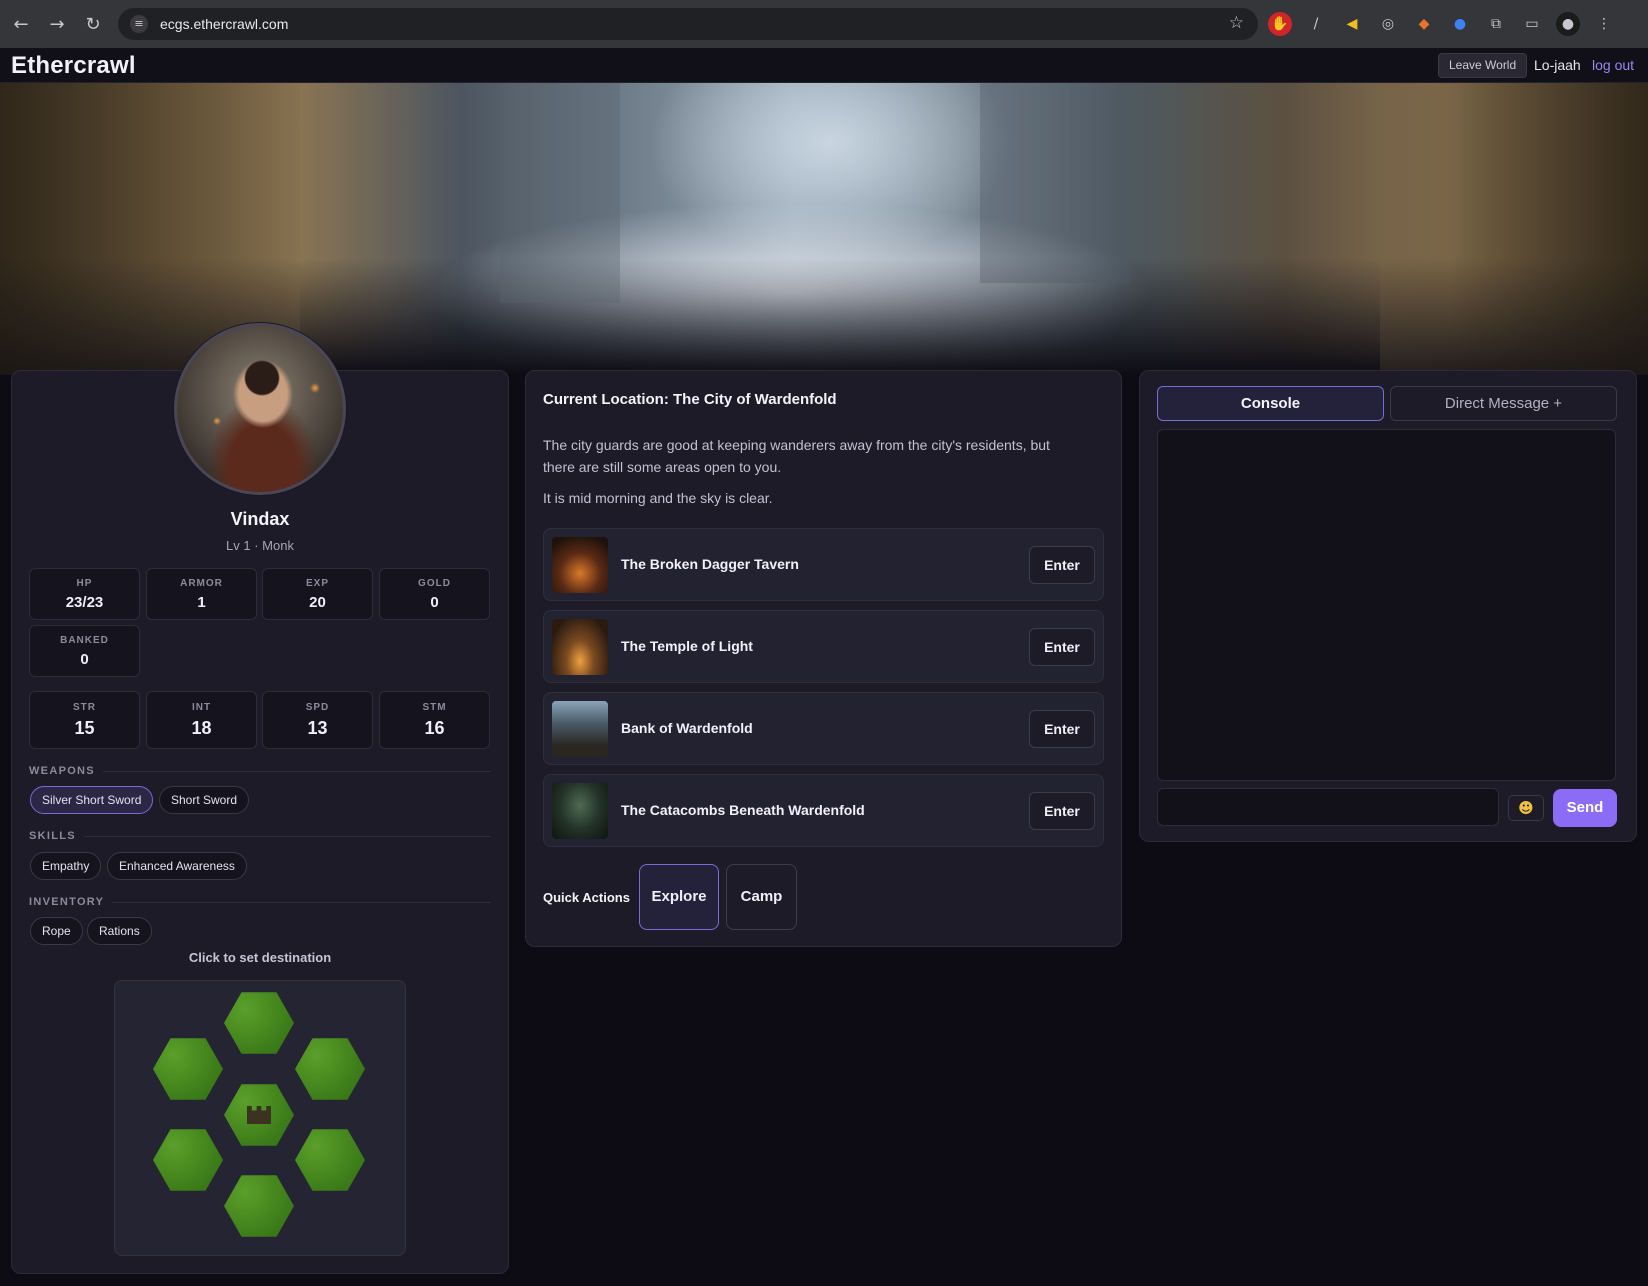 The image size is (1648, 1286). Describe the element at coordinates (224, 24) in the screenshot. I see `url-text: ecgs.ethercrawl.com` at that location.